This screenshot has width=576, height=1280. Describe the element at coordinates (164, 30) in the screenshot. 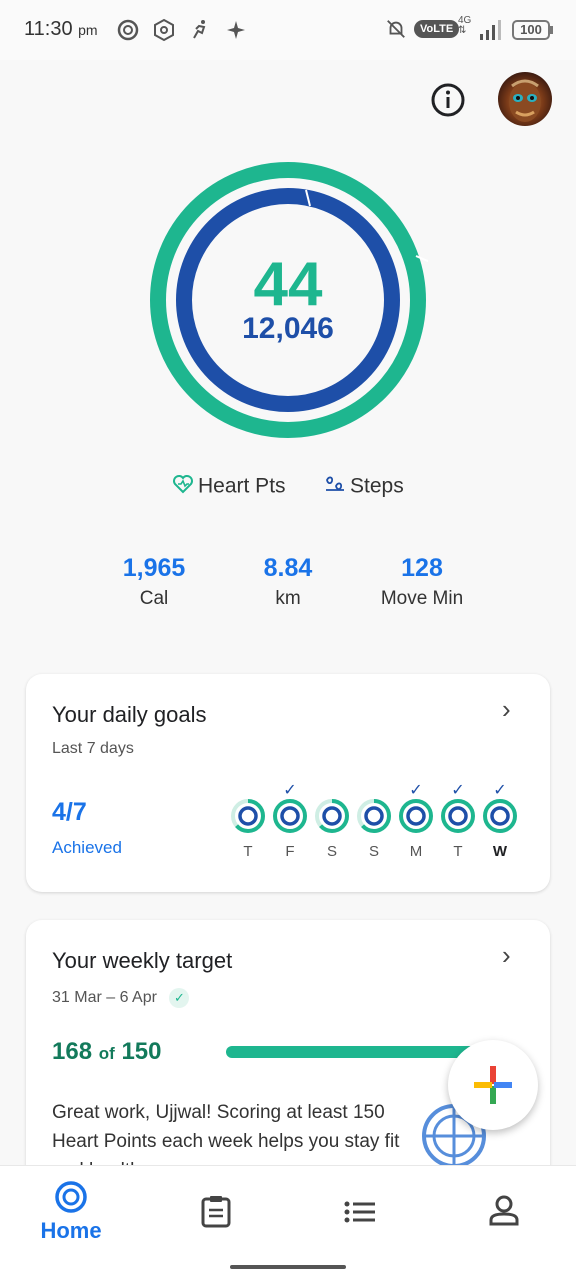

I see `hexagon-notification-icon` at that location.